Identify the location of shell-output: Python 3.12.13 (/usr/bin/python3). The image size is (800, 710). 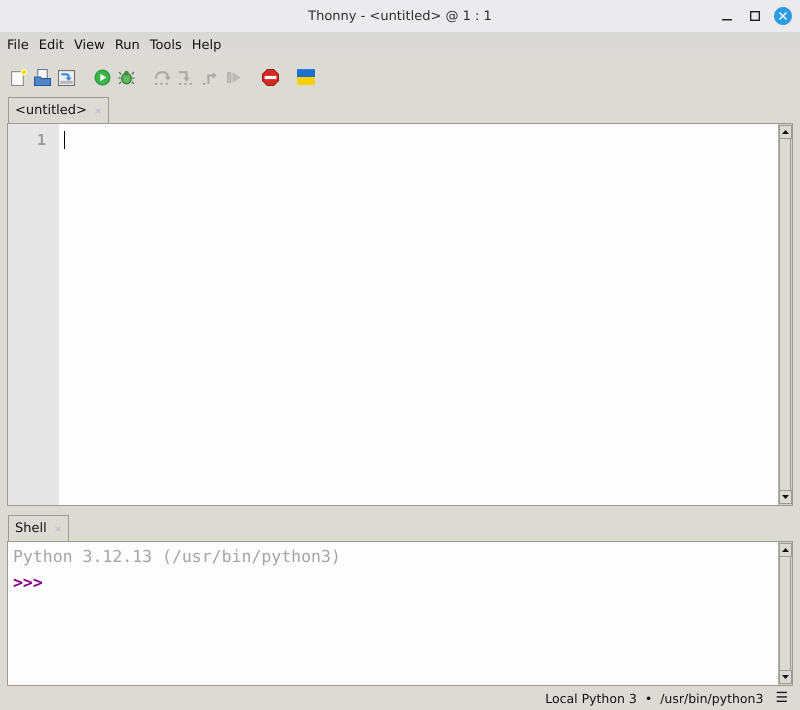
(177, 557).